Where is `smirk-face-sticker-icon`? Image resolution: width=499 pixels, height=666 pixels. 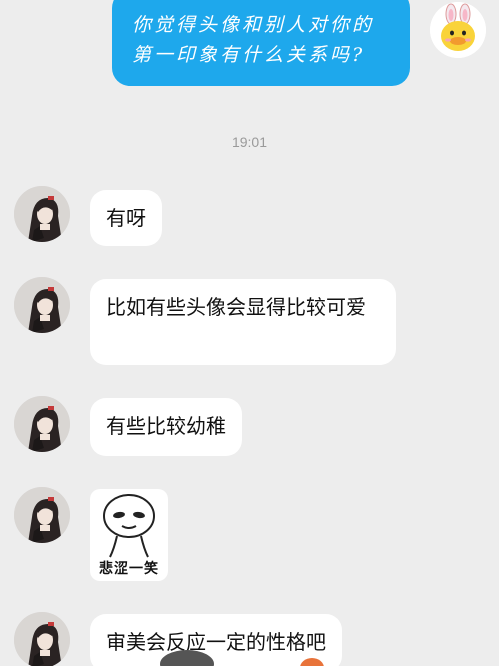
smirk-face-sticker-icon is located at coordinates (129, 526).